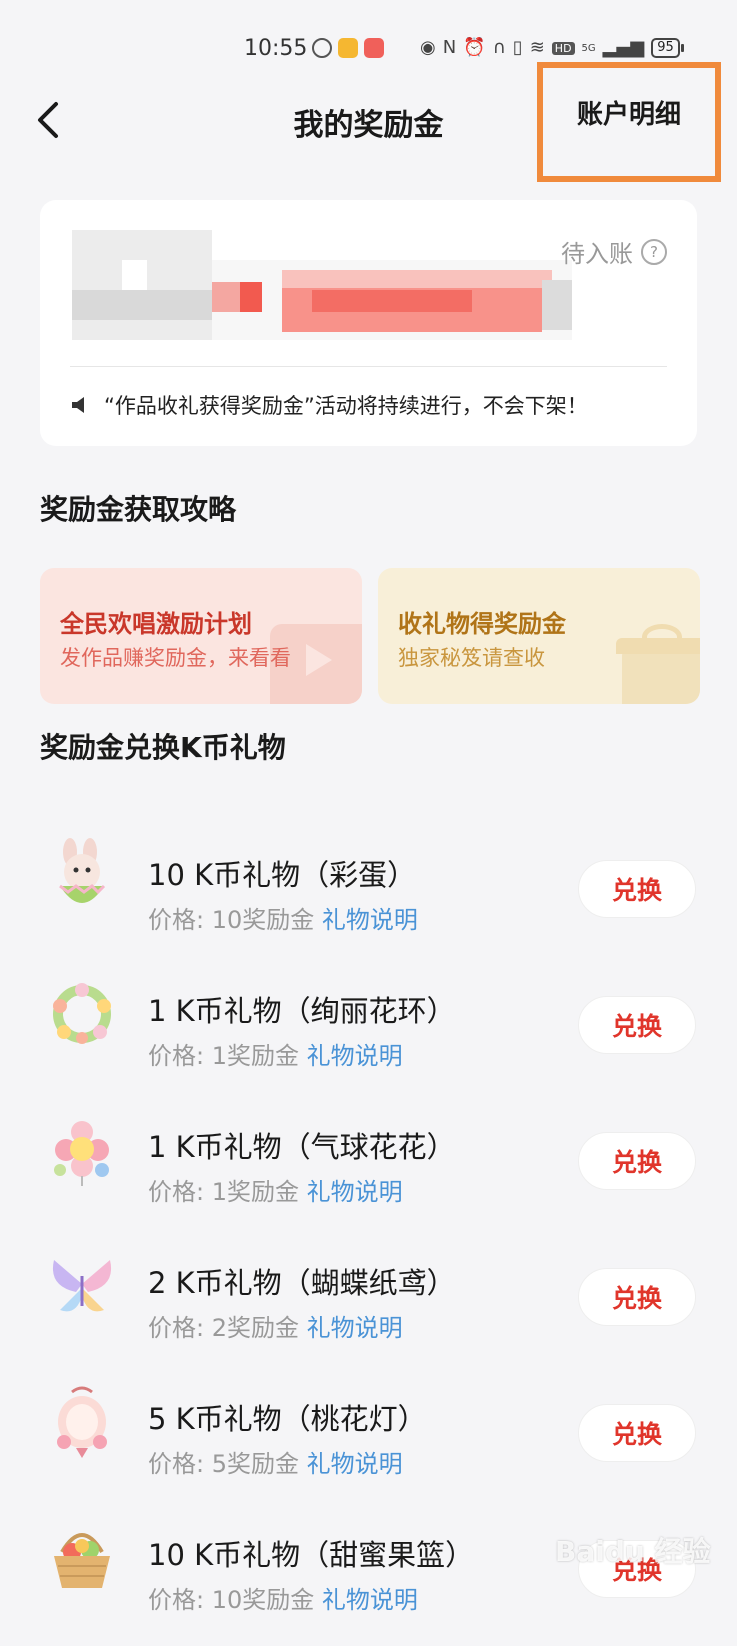 This screenshot has width=737, height=1646. I want to click on flower-wreath-icon, so click(82, 1013).